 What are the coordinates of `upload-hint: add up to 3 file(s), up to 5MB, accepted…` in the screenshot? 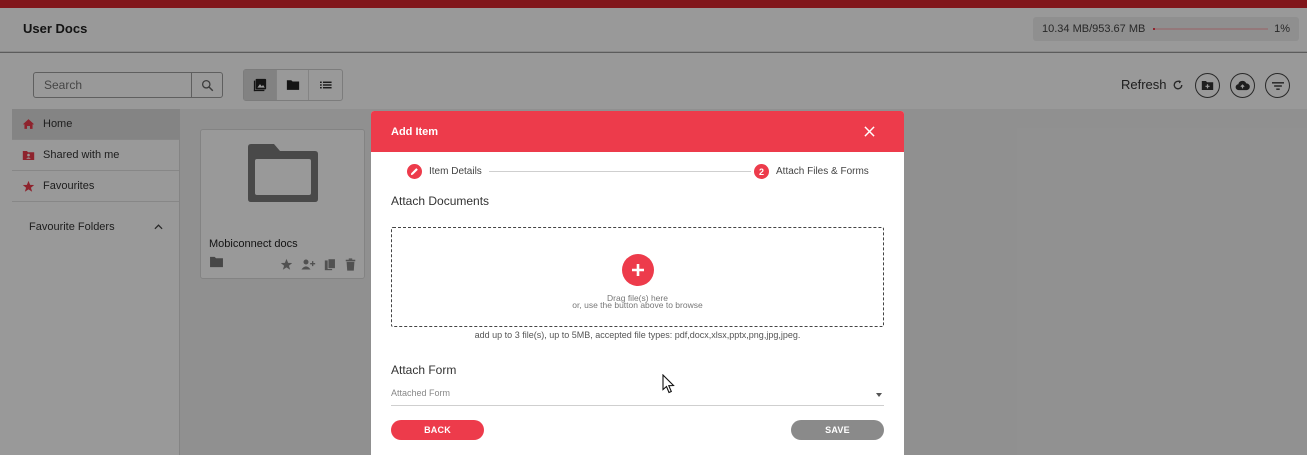 It's located at (637, 335).